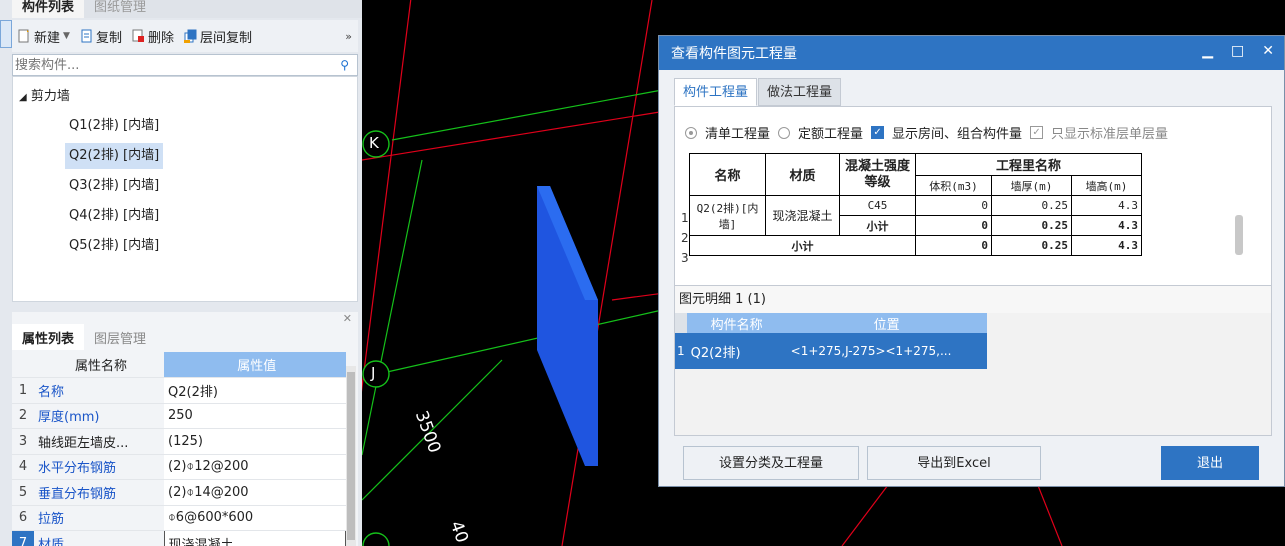 The height and width of the screenshot is (546, 1285). I want to click on set-category-button: 设置分类及工程量, so click(771, 463).